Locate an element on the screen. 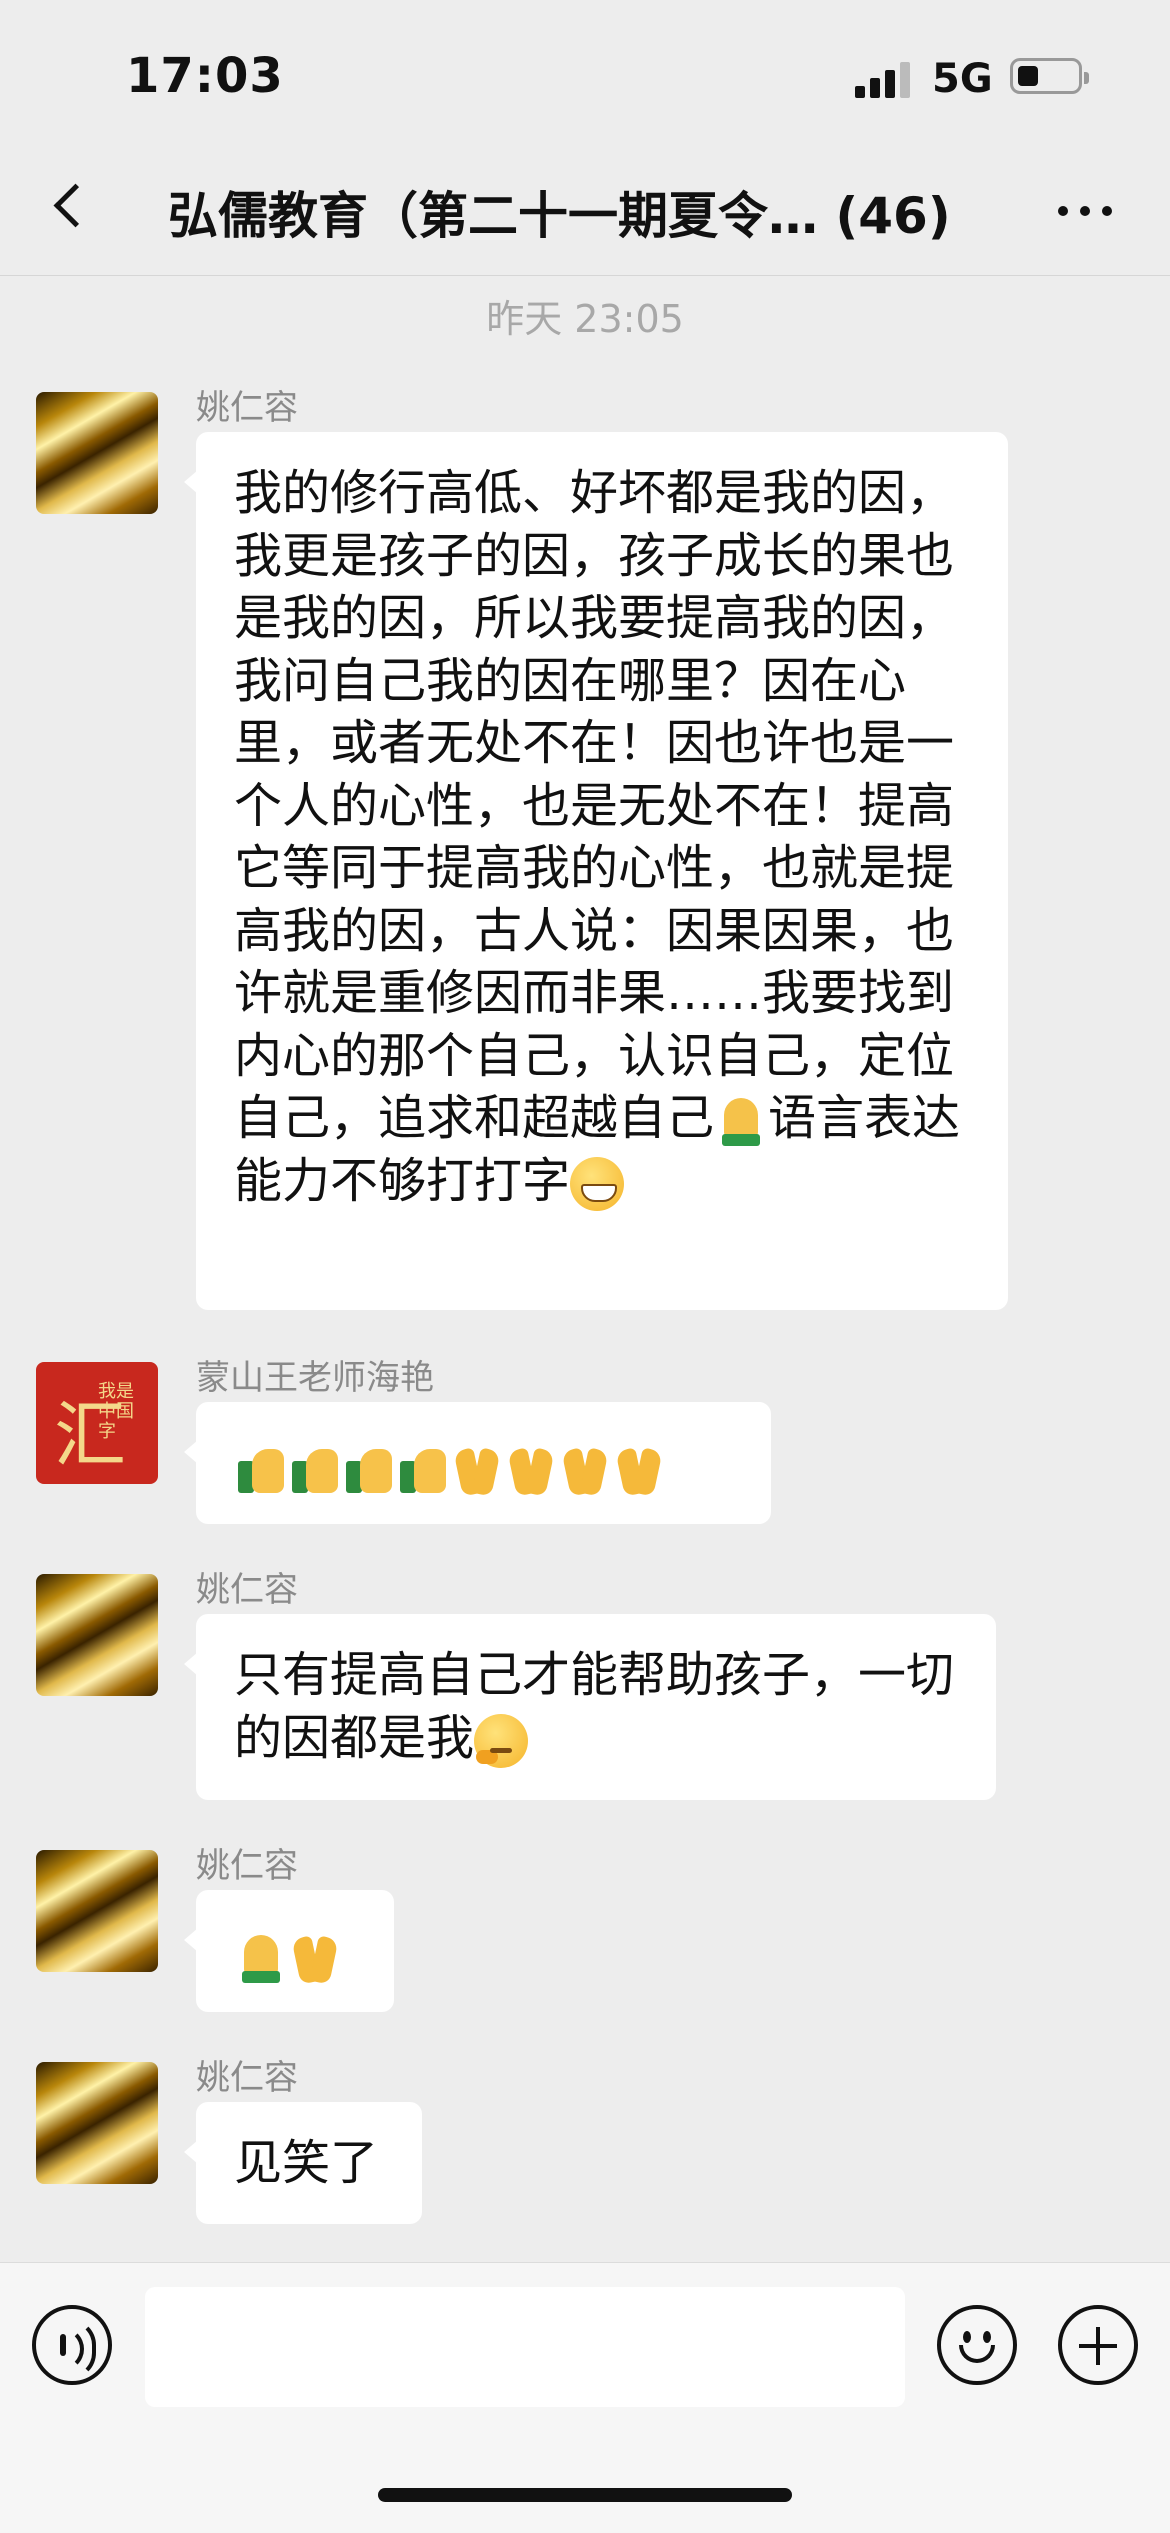 The height and width of the screenshot is (2533, 1170). smiley-icon is located at coordinates (977, 2345).